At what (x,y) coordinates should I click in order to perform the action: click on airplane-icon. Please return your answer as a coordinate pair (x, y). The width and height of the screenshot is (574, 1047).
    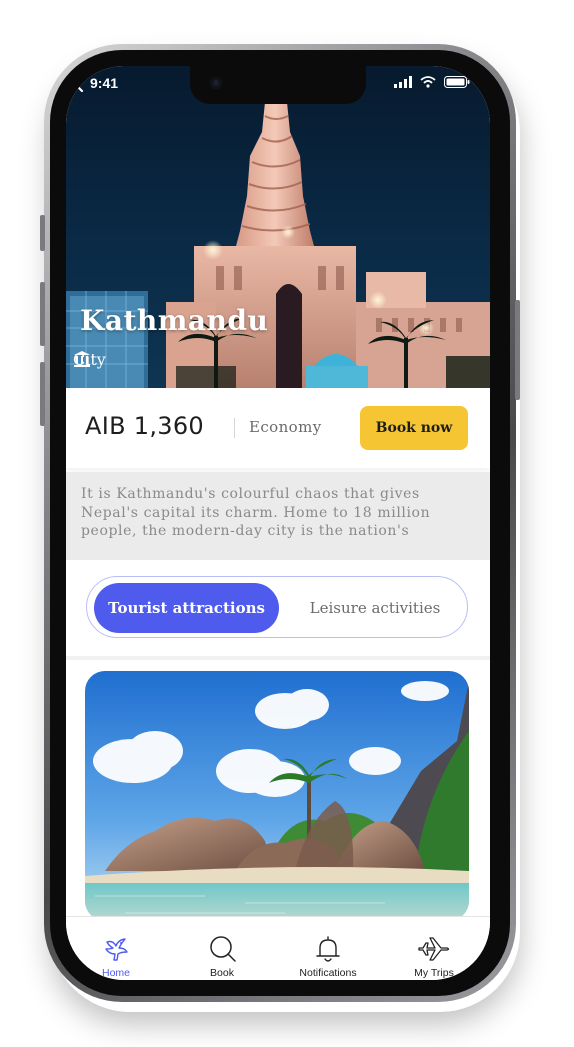
    Looking at the image, I should click on (434, 949).